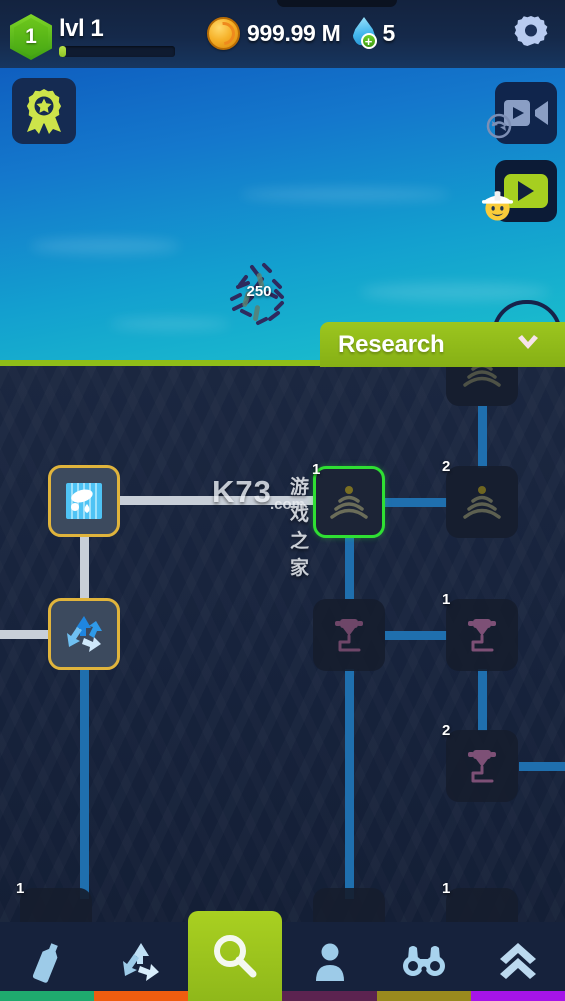 Image resolution: width=565 pixels, height=1001 pixels. Describe the element at coordinates (368, 41) in the screenshot. I see `add-gem-icon: +` at that location.